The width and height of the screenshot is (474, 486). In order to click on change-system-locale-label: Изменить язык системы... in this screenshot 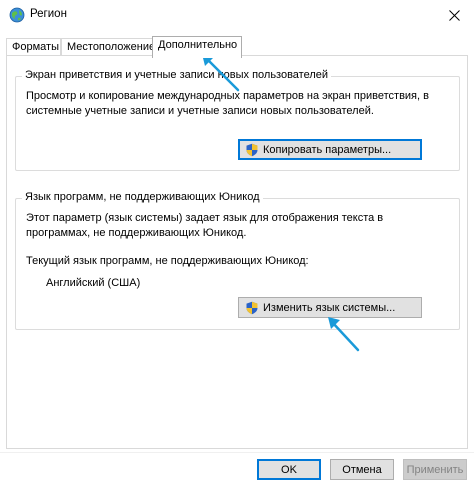, I will do `click(329, 307)`.